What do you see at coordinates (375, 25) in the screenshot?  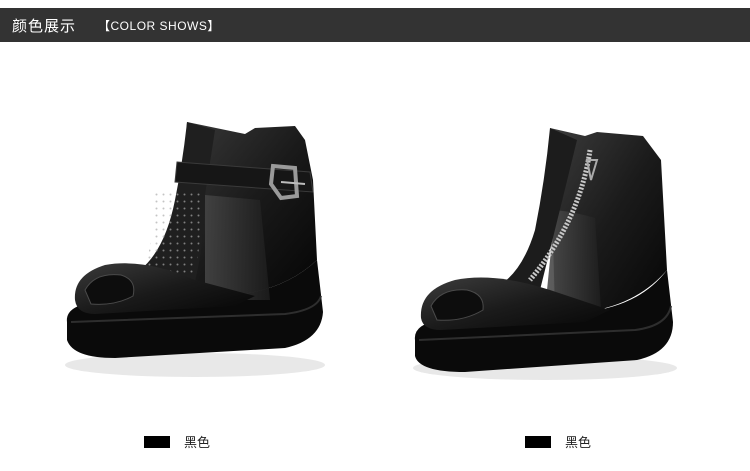 I see `section-header: 颜色展示 【COLOR SHOWS】` at bounding box center [375, 25].